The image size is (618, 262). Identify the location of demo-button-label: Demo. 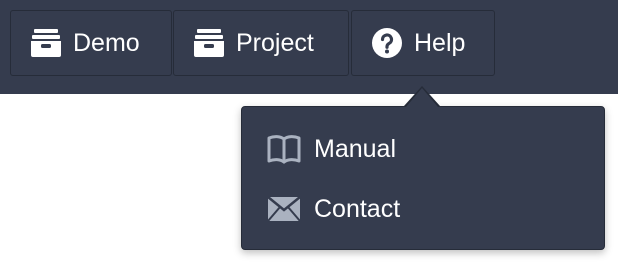
(106, 42).